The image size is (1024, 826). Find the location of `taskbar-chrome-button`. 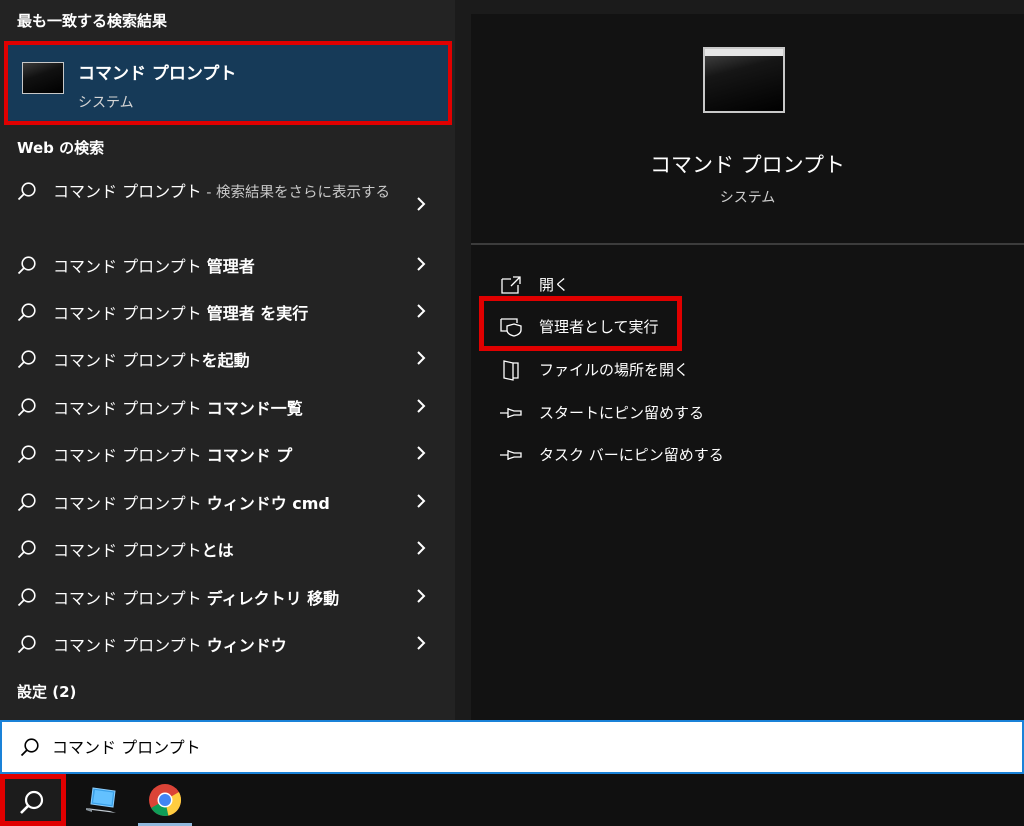

taskbar-chrome-button is located at coordinates (165, 800).